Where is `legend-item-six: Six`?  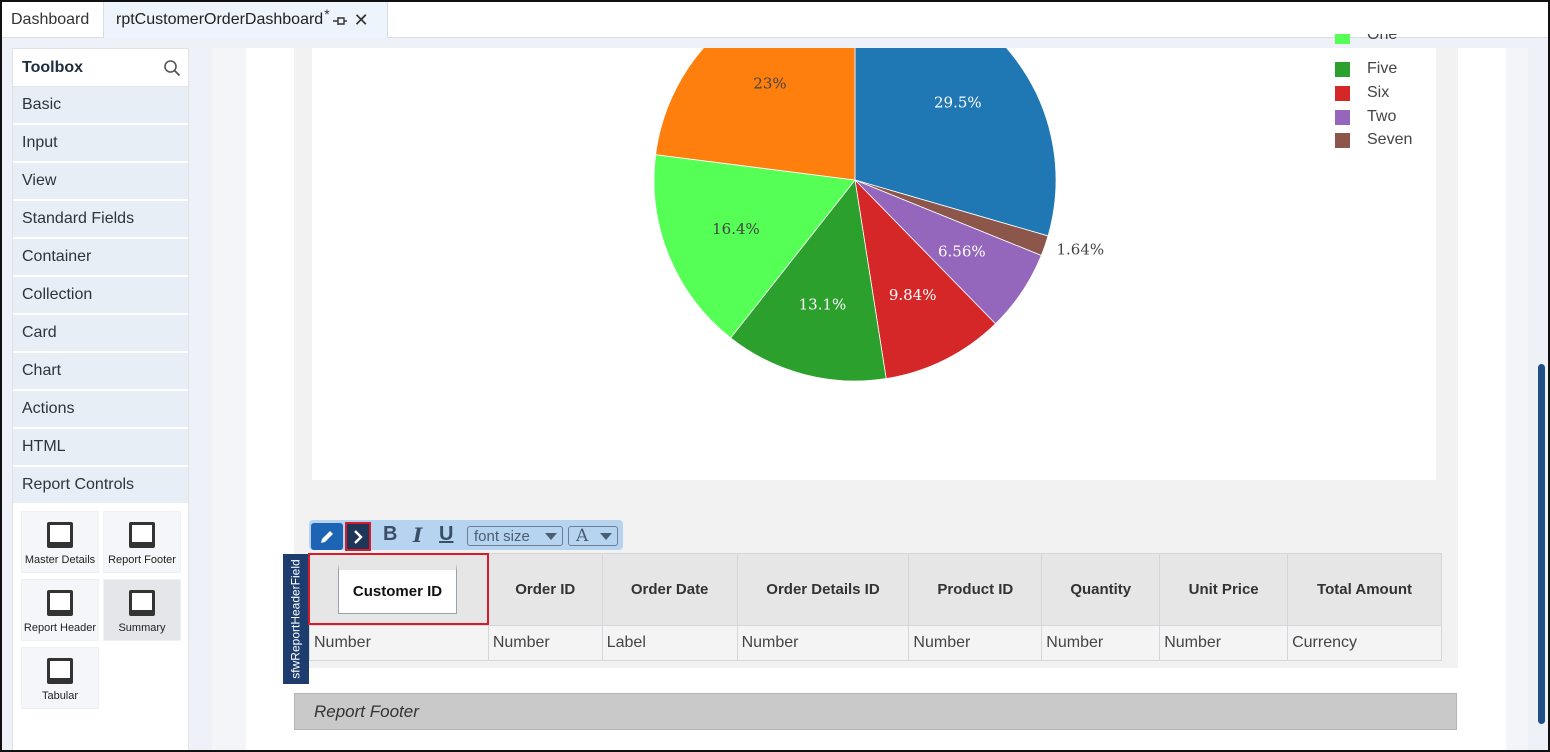 legend-item-six: Six is located at coordinates (1362, 93).